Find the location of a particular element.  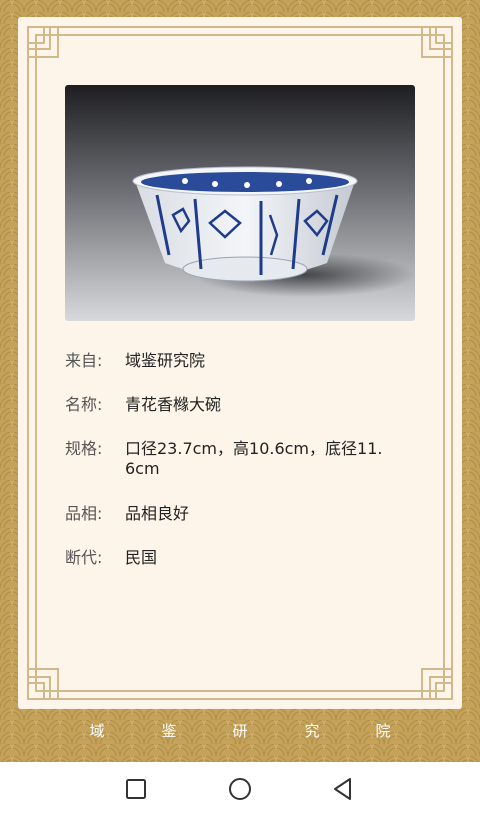

detail-row-source: 来自: 域鉴研究院 is located at coordinates (225, 361).